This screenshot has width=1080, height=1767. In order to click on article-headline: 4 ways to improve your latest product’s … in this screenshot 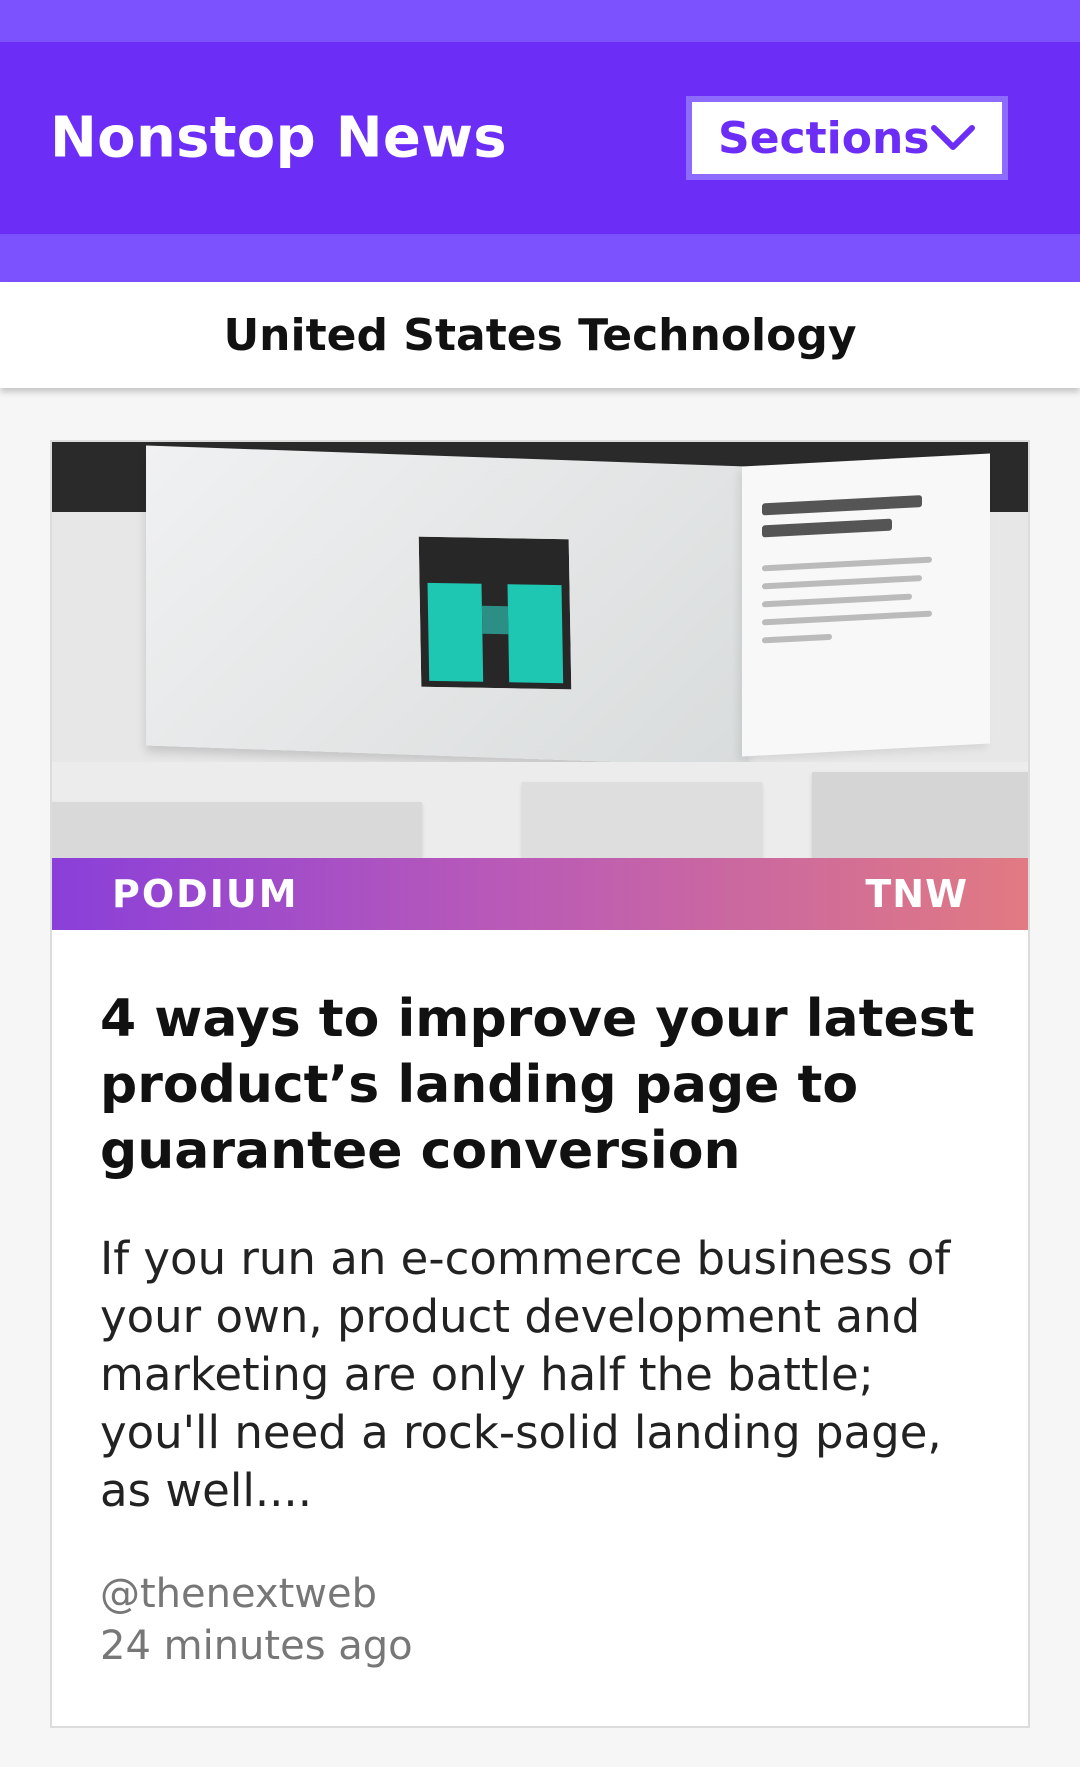, I will do `click(540, 1085)`.